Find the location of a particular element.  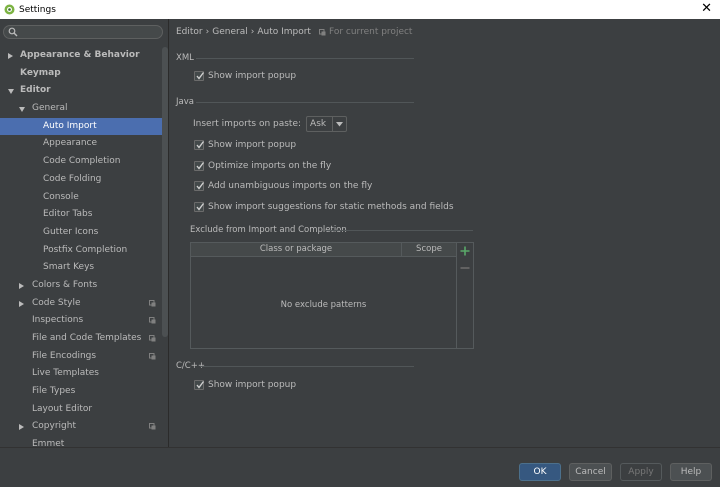

column-header-scope: Scope is located at coordinates (429, 250).